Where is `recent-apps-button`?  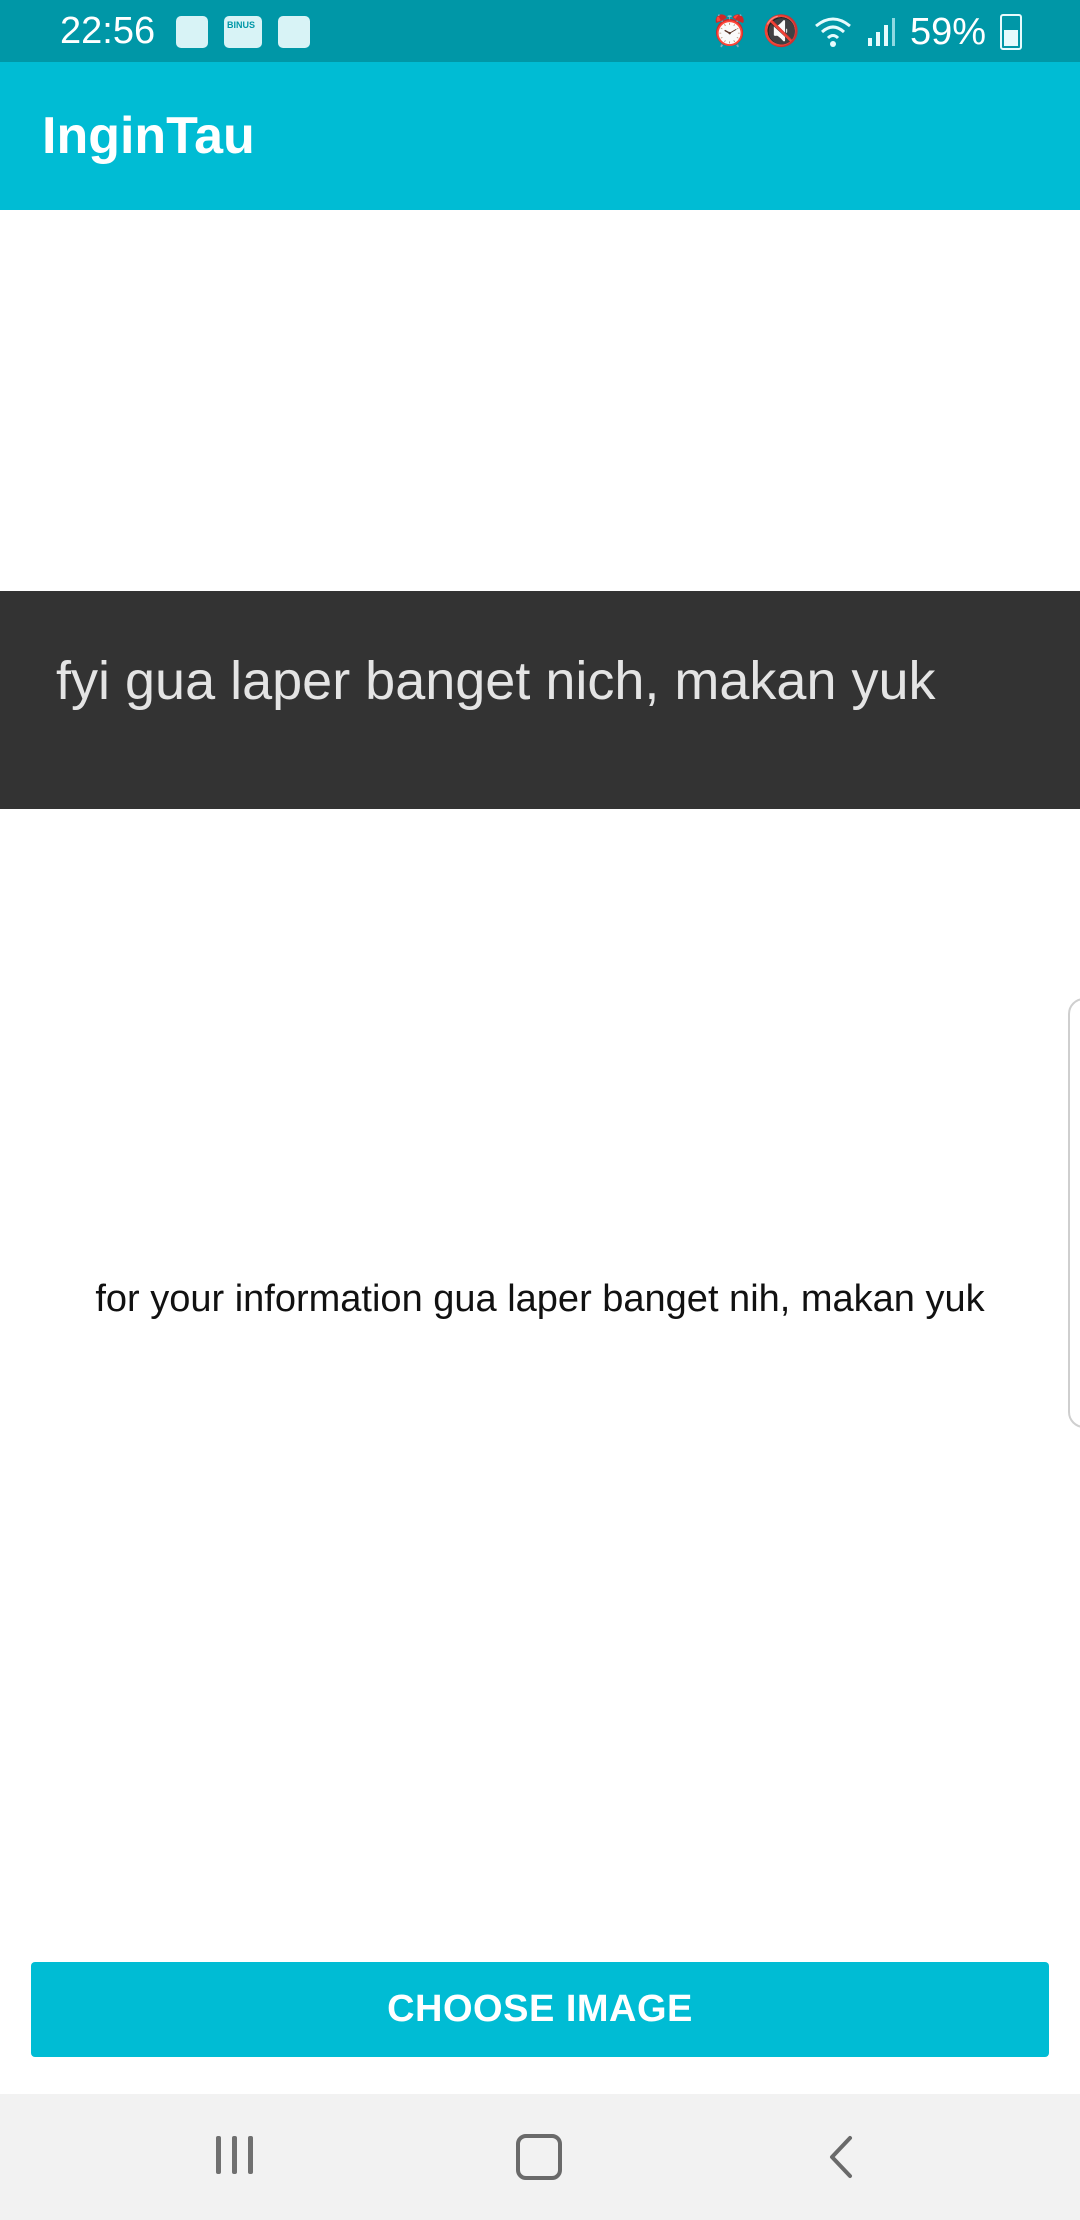
recent-apps-button is located at coordinates (238, 2157).